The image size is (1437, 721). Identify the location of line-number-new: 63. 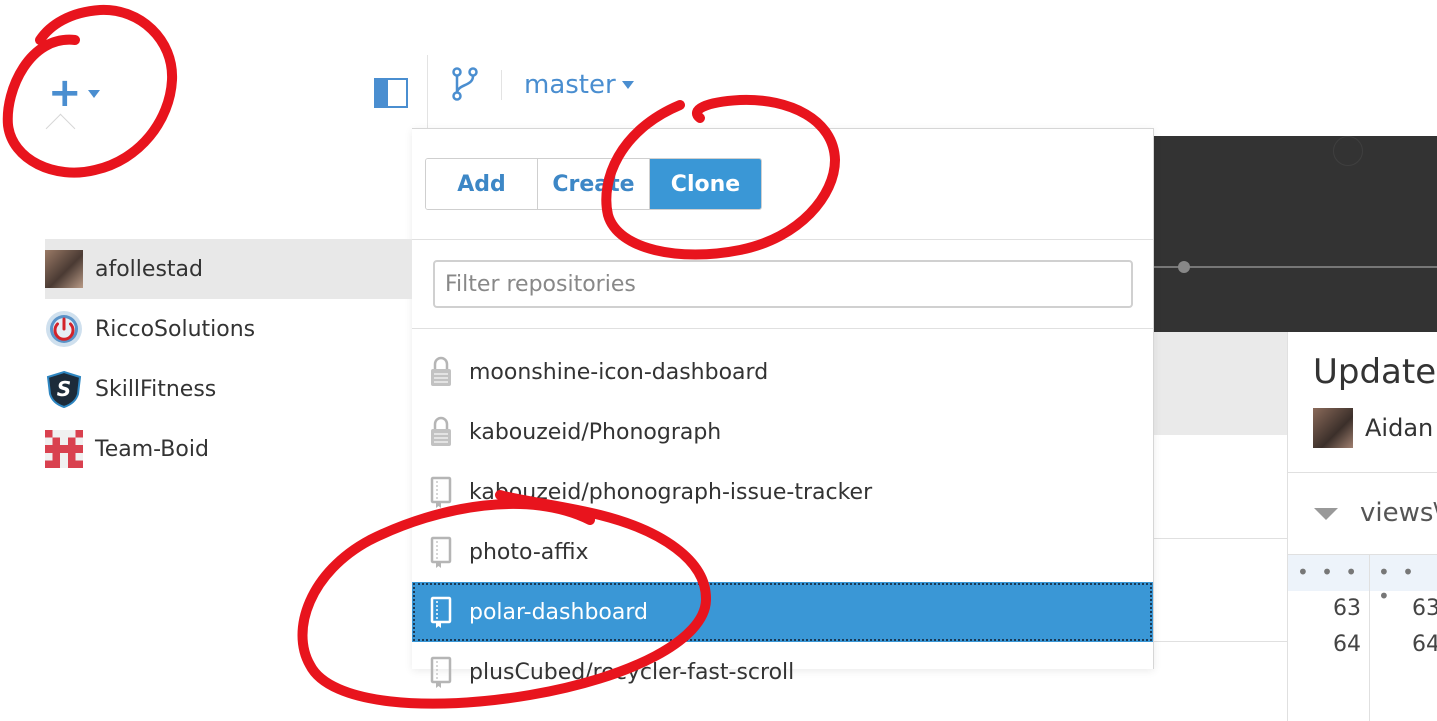
(1424, 608).